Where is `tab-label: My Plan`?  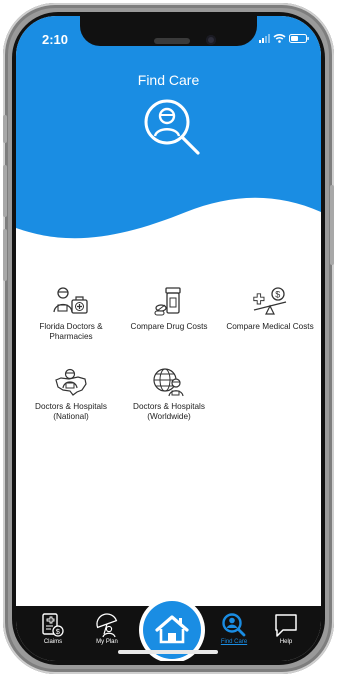
tab-label: My Plan is located at coordinates (107, 642).